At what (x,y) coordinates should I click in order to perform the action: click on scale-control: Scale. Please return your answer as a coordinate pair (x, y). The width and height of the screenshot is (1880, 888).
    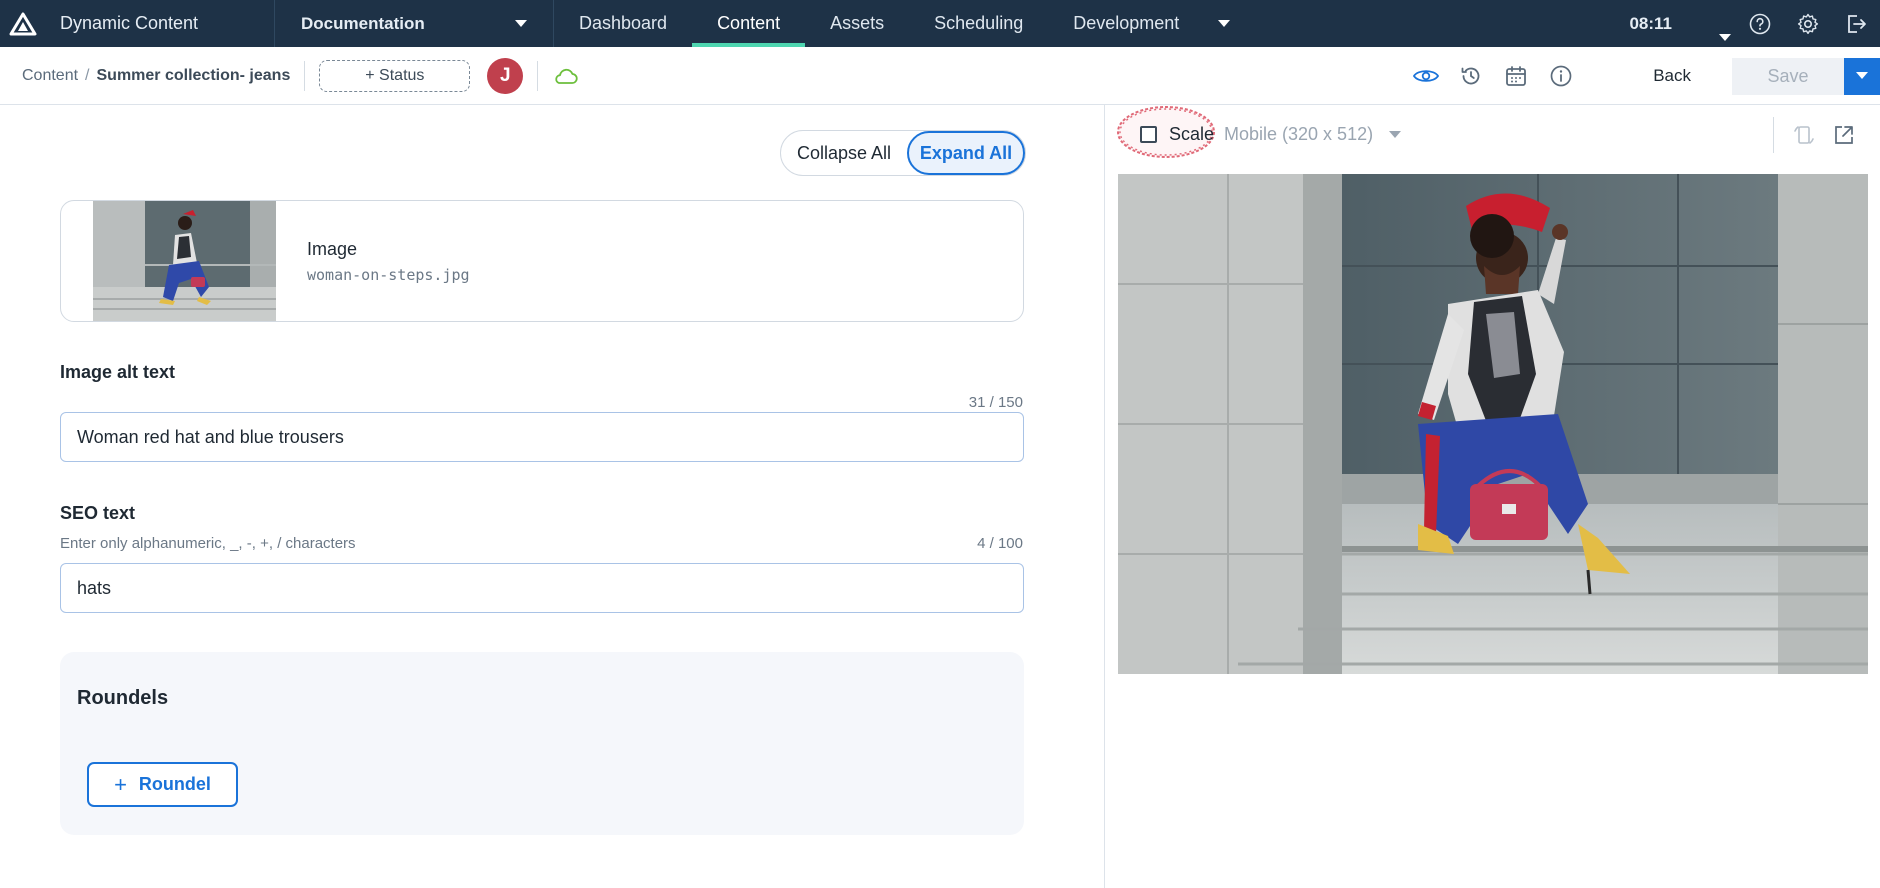
    Looking at the image, I should click on (1169, 137).